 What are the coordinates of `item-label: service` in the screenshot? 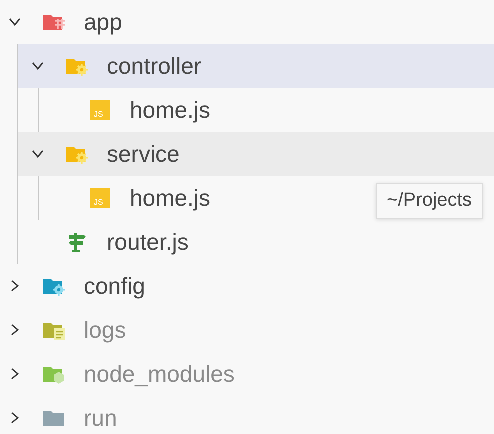 It's located at (143, 154).